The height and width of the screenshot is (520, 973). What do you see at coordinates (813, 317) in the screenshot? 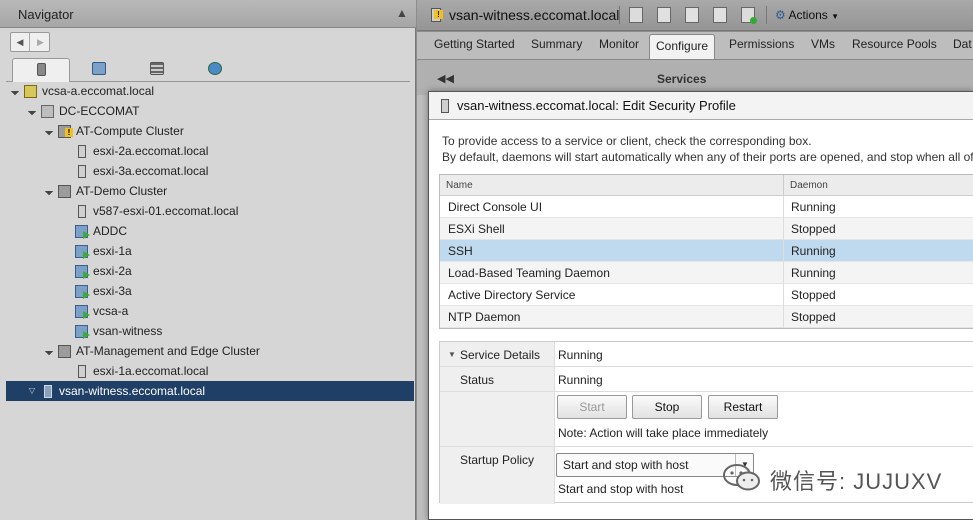
I see `service-daemon-status: Stopped` at bounding box center [813, 317].